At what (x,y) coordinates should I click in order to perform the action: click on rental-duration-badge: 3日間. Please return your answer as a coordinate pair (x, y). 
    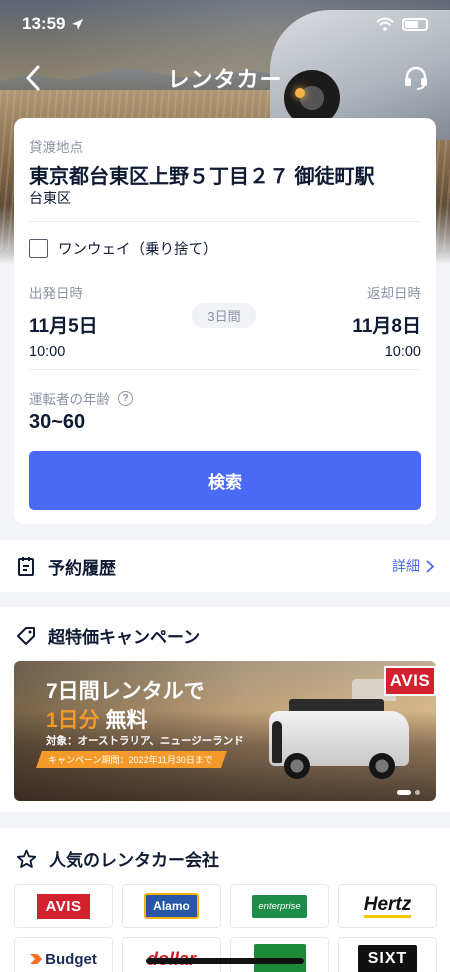
    Looking at the image, I should click on (224, 315).